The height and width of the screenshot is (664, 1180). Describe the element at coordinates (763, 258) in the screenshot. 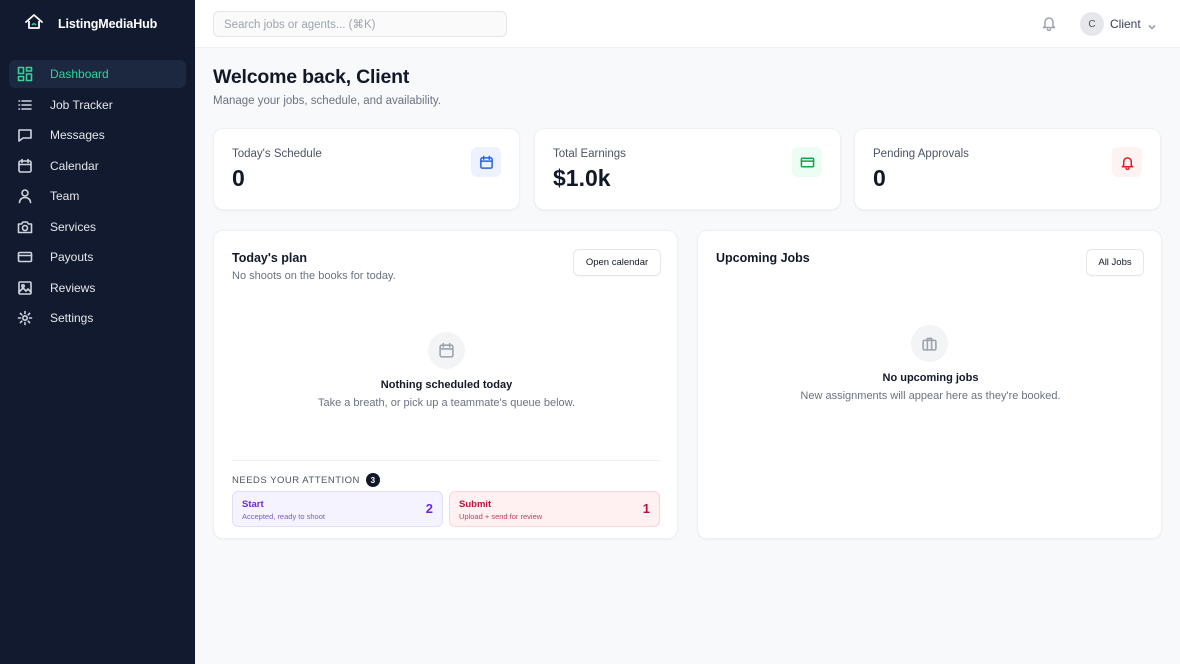

I see `panel-title: Upcoming Jobs` at that location.